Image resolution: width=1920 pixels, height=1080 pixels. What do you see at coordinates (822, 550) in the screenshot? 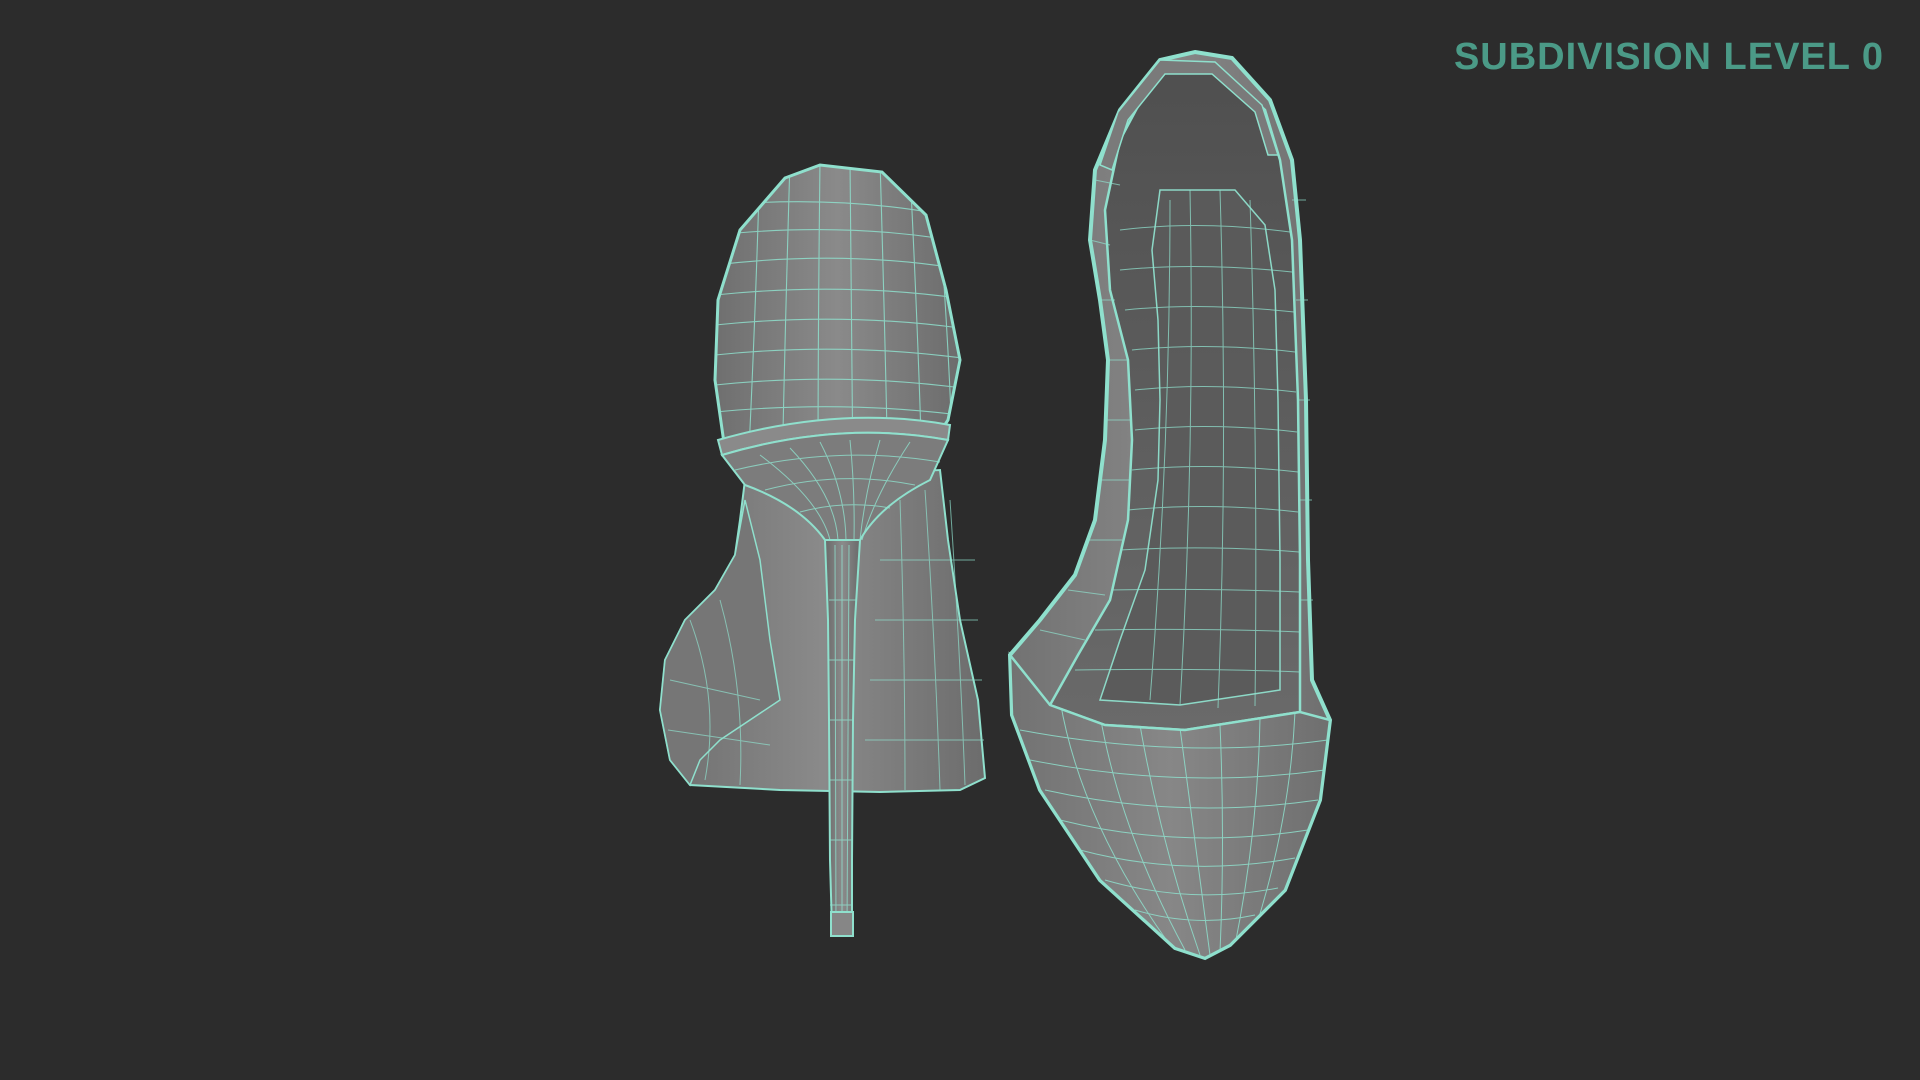
I see `left-shoe-back-view` at bounding box center [822, 550].